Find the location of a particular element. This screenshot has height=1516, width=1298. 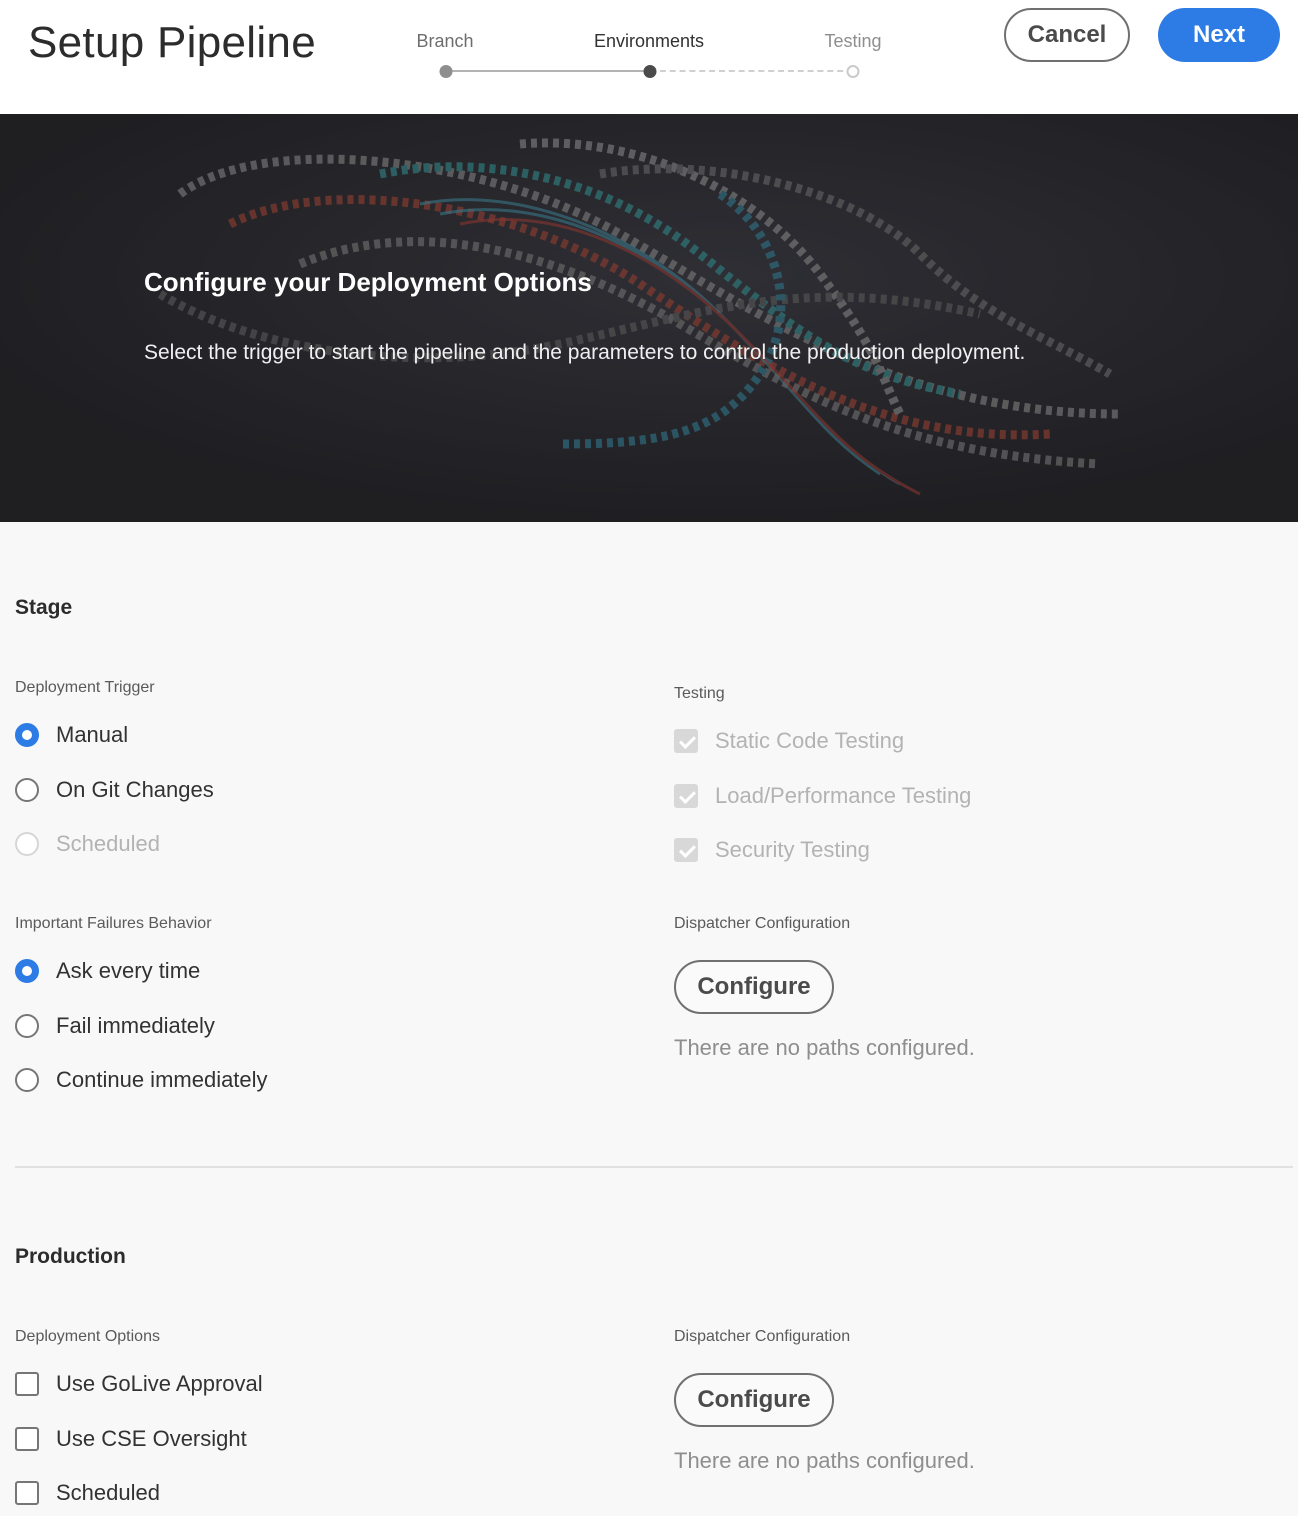

production-configure-button: Configure is located at coordinates (754, 1400).